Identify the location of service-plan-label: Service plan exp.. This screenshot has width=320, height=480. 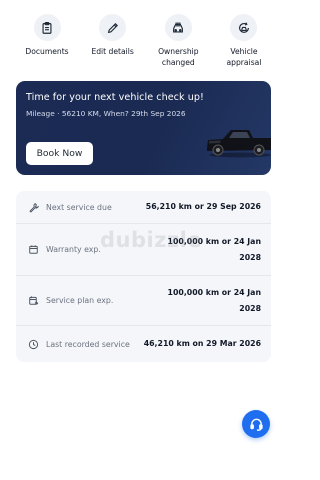
(80, 300).